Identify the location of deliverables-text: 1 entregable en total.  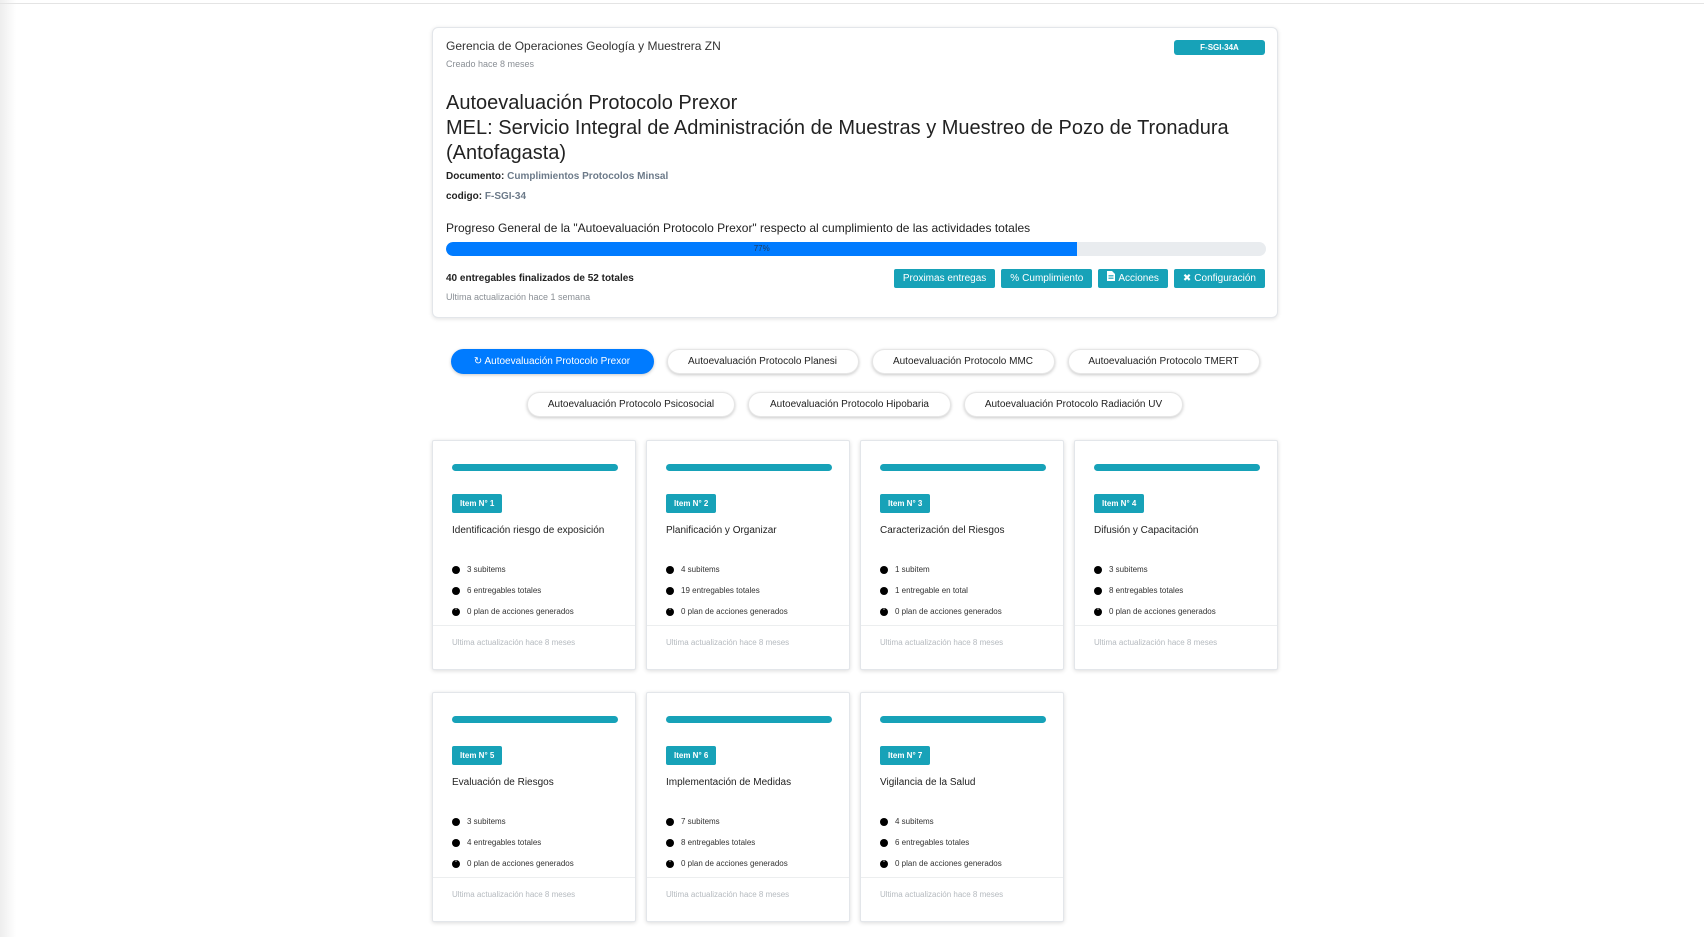
(931, 590).